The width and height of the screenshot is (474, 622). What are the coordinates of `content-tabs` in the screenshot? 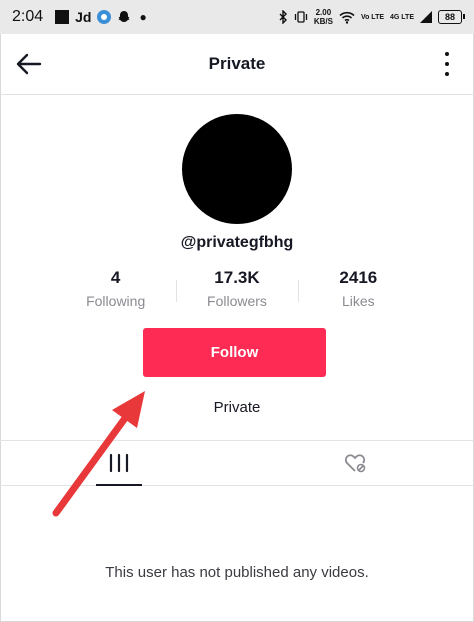 It's located at (237, 463).